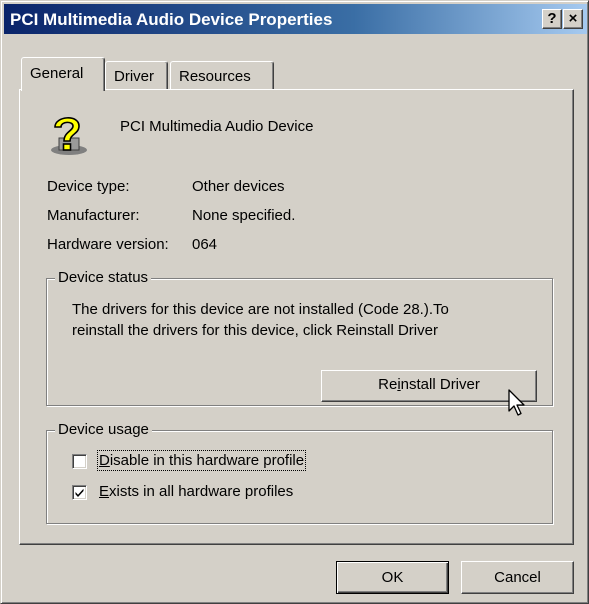 The width and height of the screenshot is (589, 604). Describe the element at coordinates (201, 491) in the screenshot. I see `exists-label-text: xists in all hardware profiles` at that location.